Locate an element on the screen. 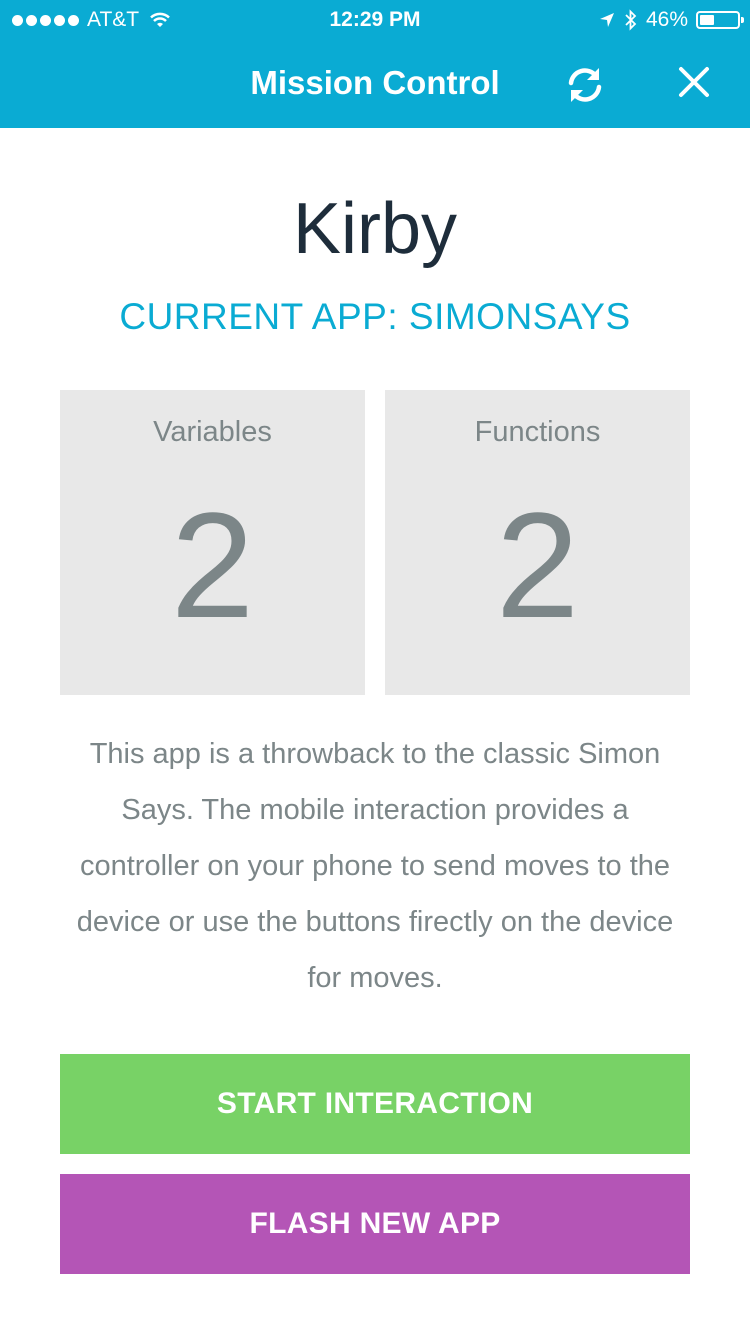  variables-card: Variables 2 is located at coordinates (212, 542).